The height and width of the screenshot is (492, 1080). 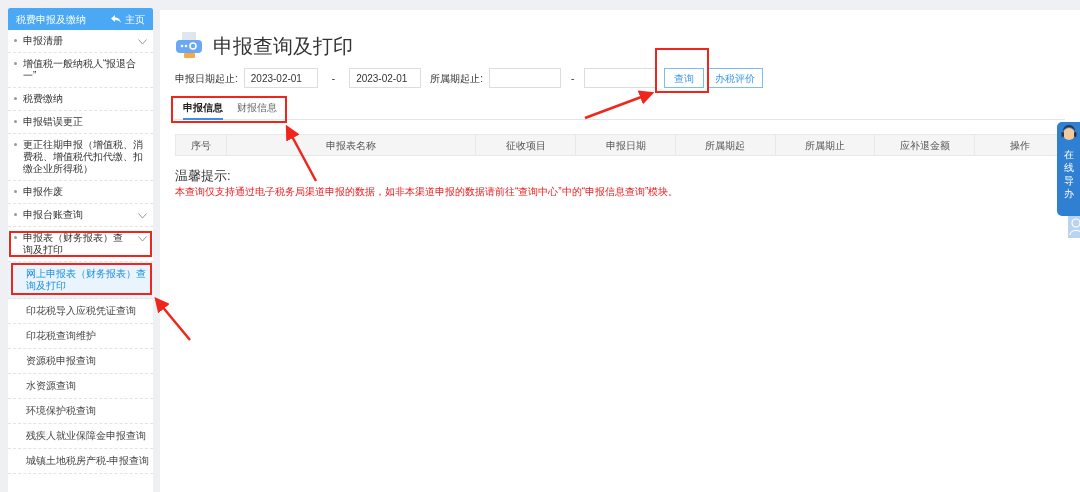 What do you see at coordinates (80, 41) in the screenshot?
I see `sidebar-item: 申报清册` at bounding box center [80, 41].